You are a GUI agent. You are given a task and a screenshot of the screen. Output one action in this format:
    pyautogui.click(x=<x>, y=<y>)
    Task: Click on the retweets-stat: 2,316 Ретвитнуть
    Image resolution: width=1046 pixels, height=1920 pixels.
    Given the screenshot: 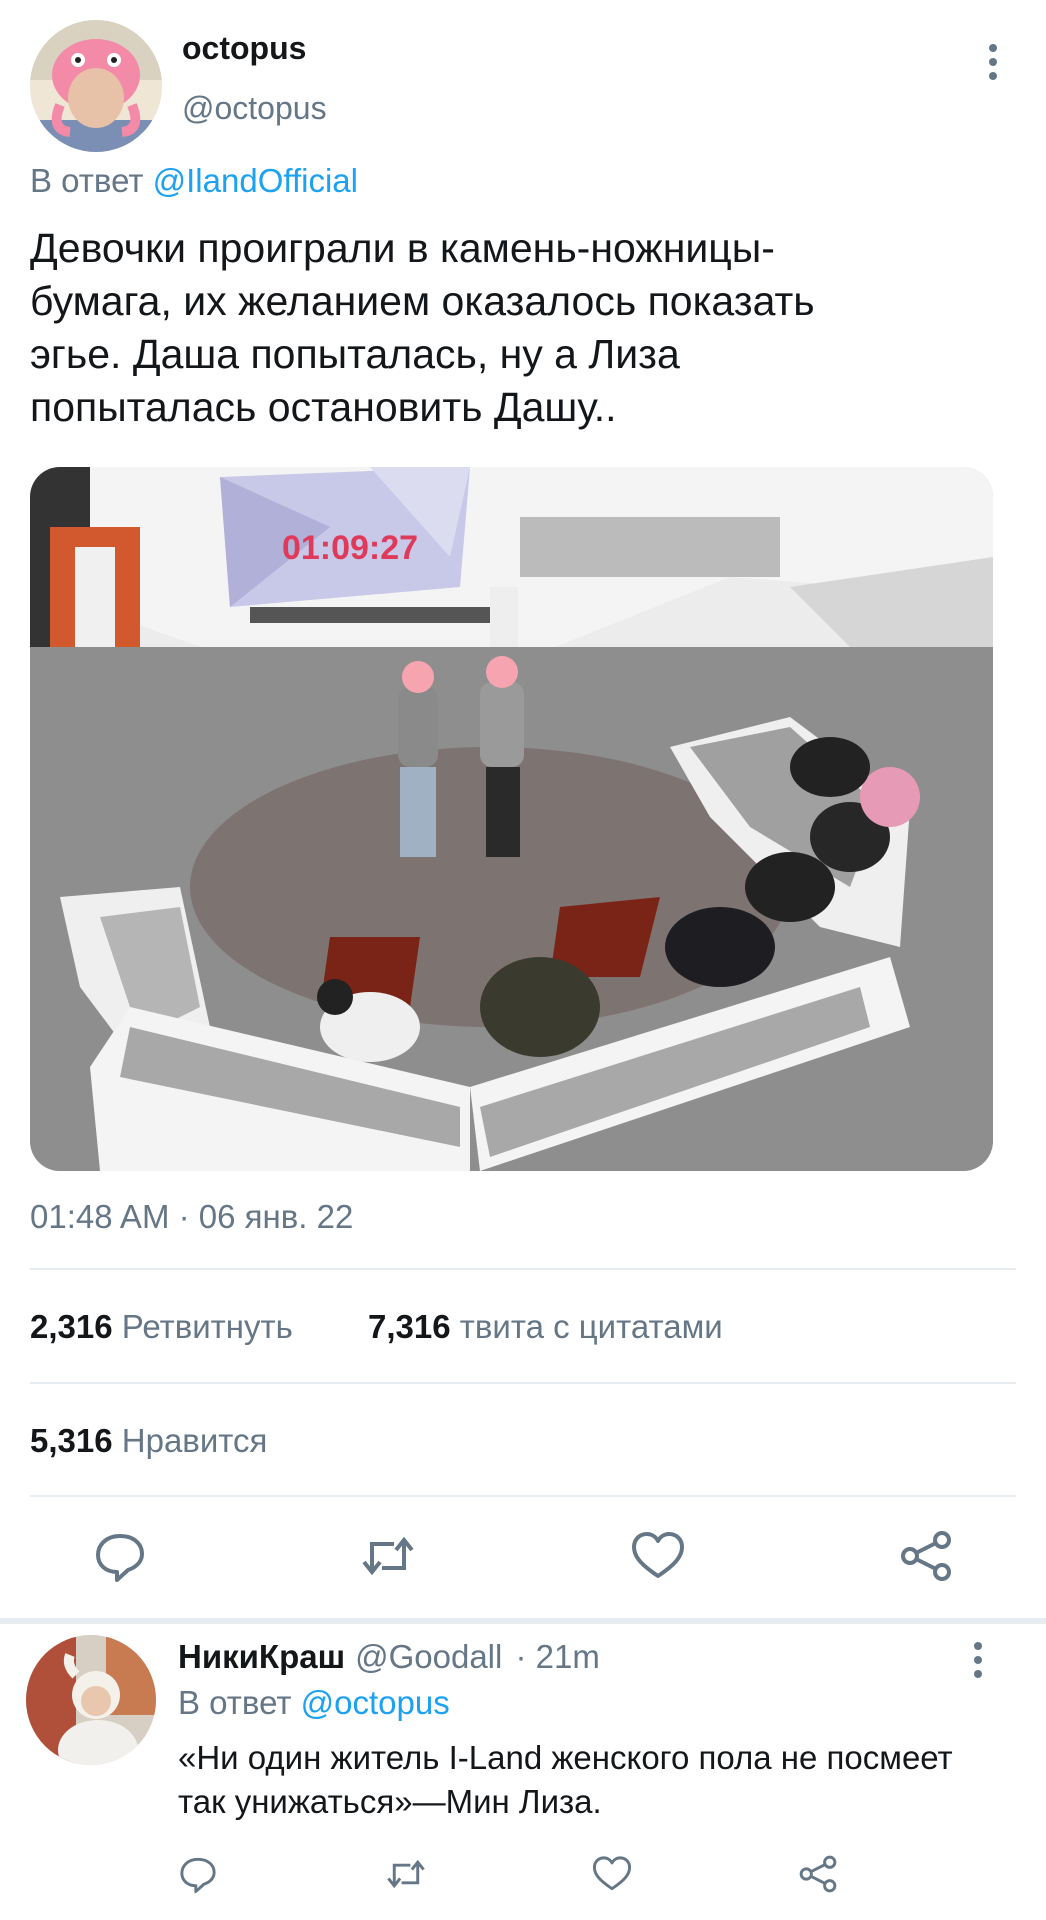 What is the action you would take?
    pyautogui.click(x=161, y=1327)
    